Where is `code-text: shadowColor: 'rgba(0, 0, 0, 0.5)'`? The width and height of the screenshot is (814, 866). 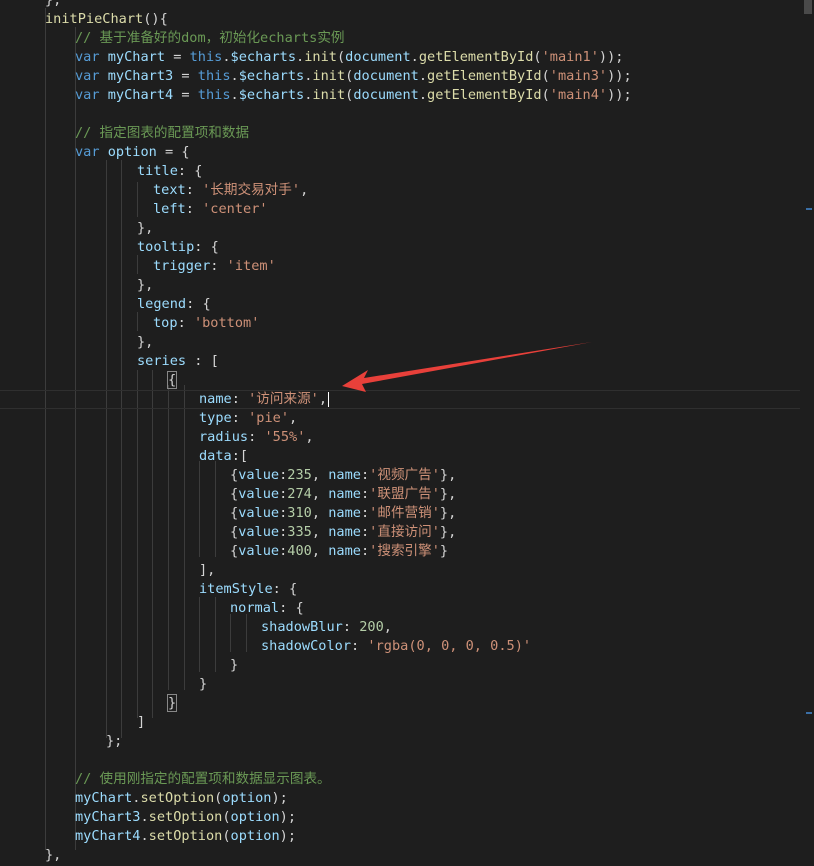
code-text: shadowColor: 'rgba(0, 0, 0, 0.5)' is located at coordinates (396, 646).